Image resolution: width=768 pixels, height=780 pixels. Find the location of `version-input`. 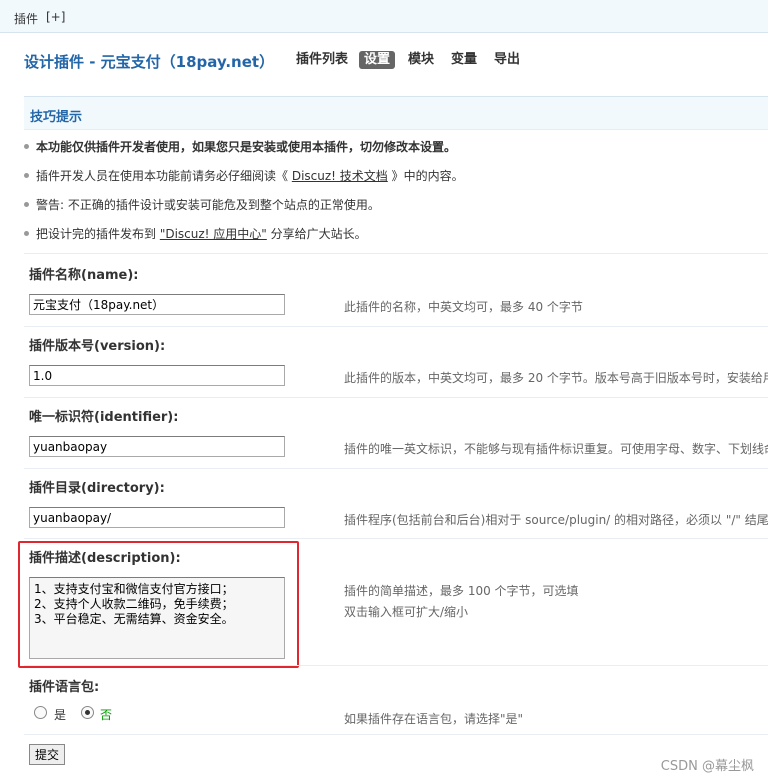

version-input is located at coordinates (157, 375).